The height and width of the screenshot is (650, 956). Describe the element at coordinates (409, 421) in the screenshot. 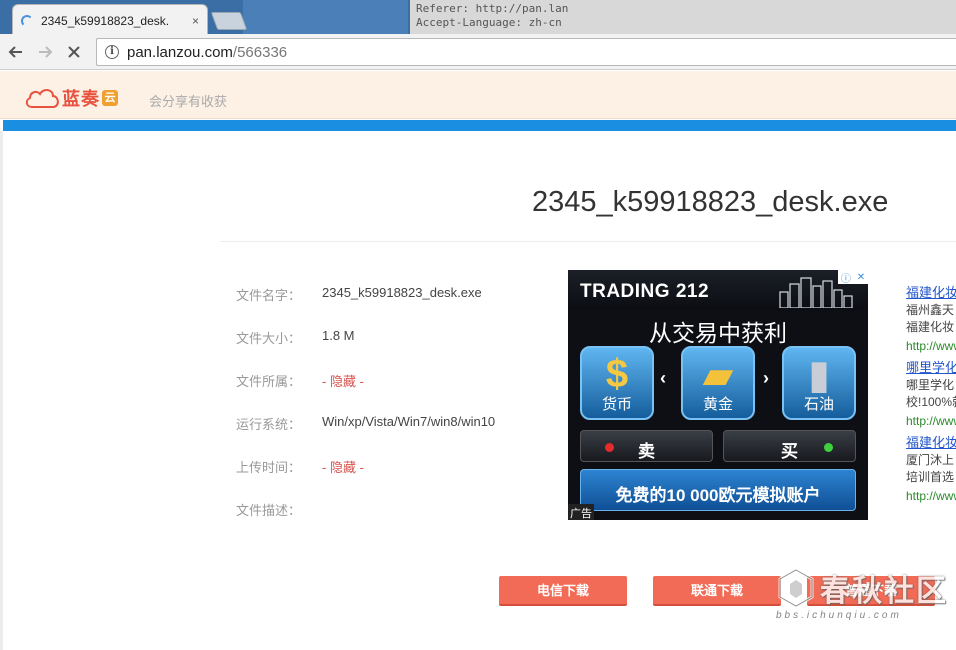

I see `info-value: Win/xp/Vista/Win7/win8/win10` at that location.